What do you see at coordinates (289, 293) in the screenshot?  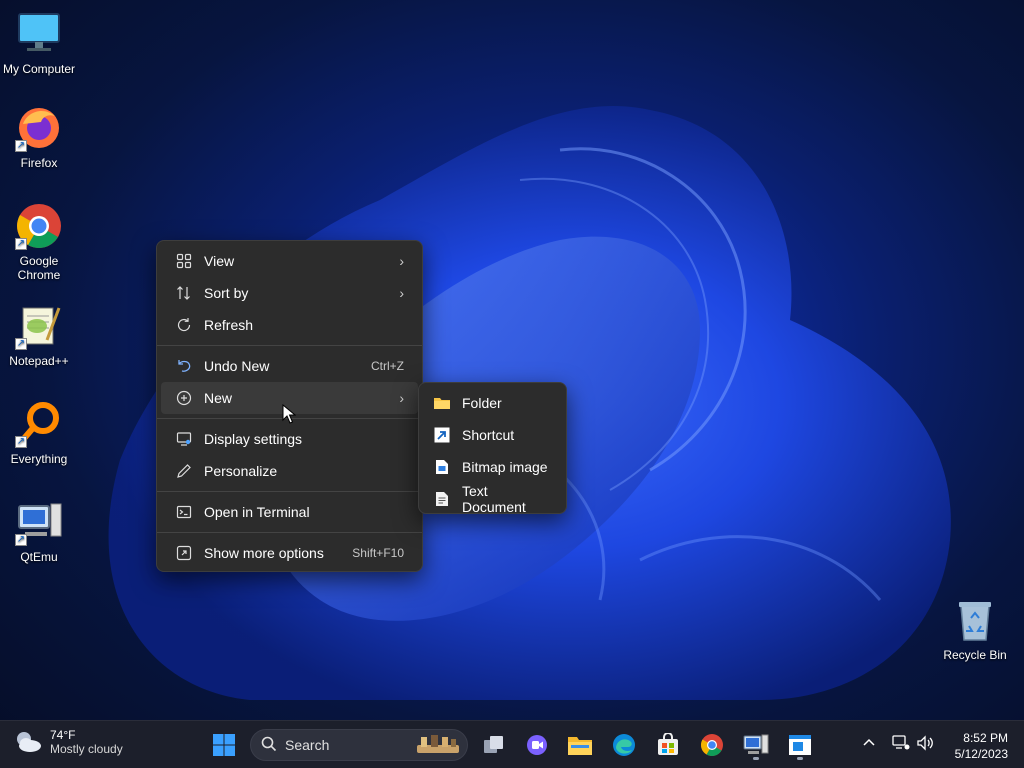 I see `menu-item-sort-by: Sort by ›` at bounding box center [289, 293].